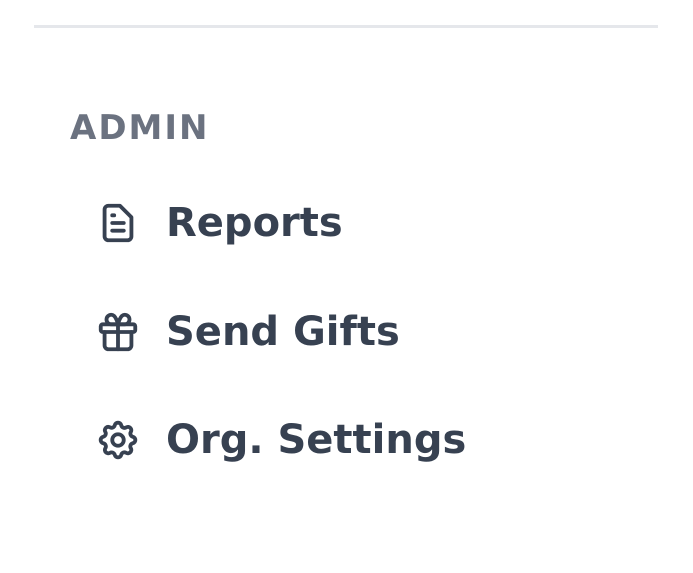  Describe the element at coordinates (118, 332) in the screenshot. I see `gift-icon` at that location.